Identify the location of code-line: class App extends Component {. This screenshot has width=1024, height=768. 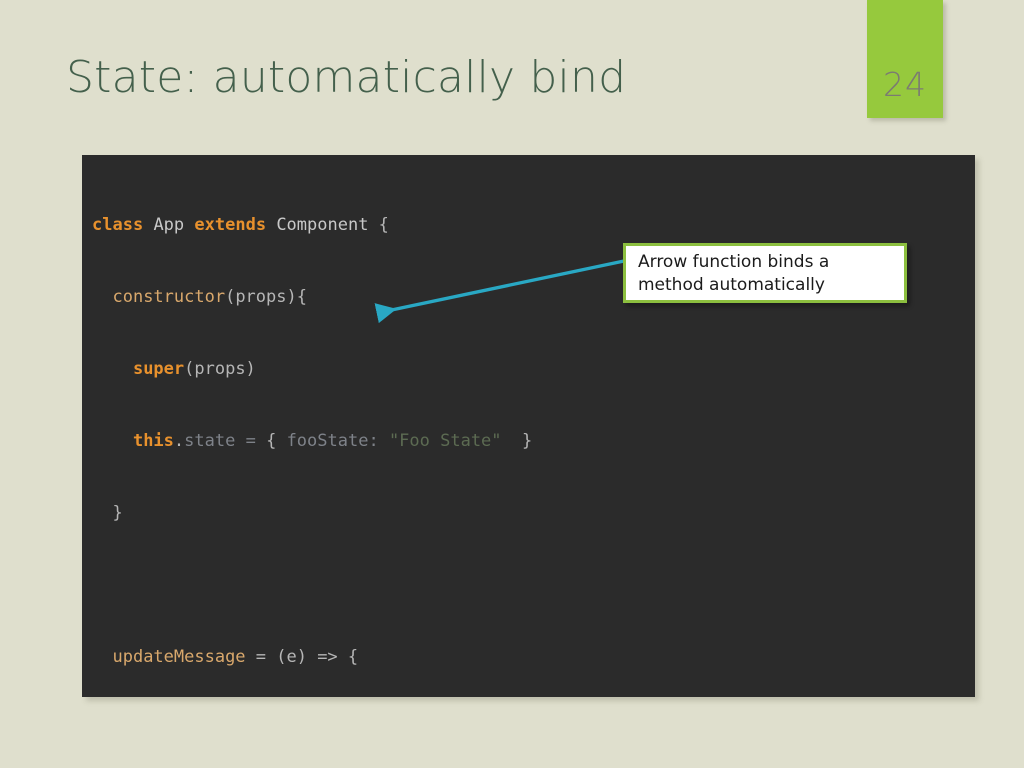
(240, 225).